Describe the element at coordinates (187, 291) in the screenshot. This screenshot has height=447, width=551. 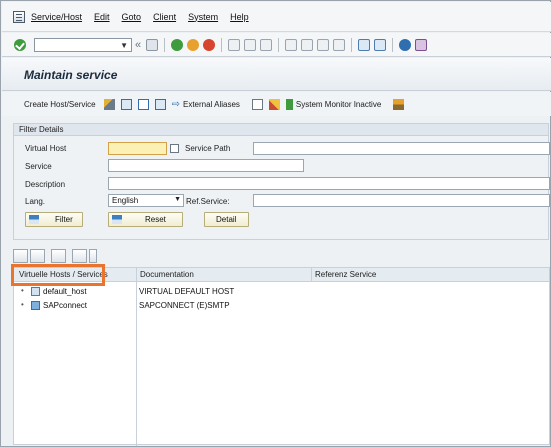
I see `tree-node-documentation: VIRTUAL DEFAULT HOST` at that location.